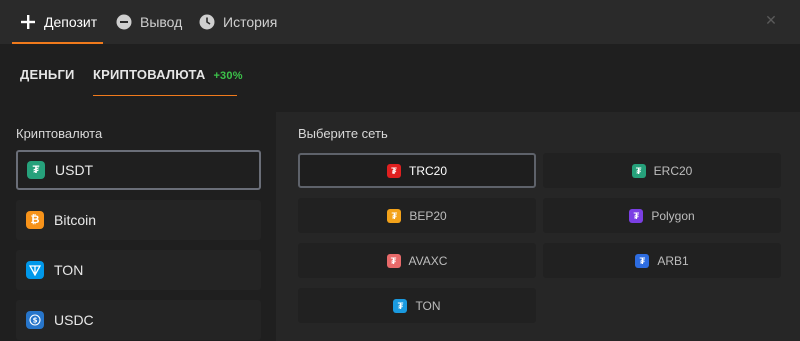  Describe the element at coordinates (74, 320) in the screenshot. I see `crypto-item-label: USDC` at that location.